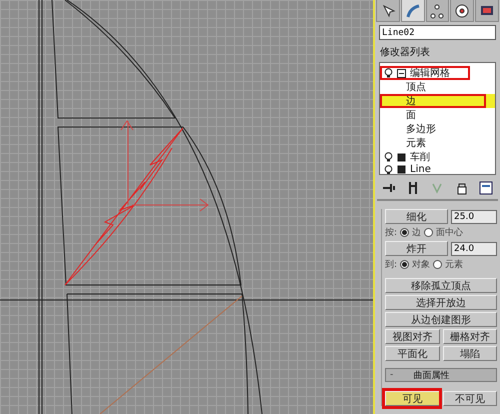 The height and width of the screenshot is (414, 500). Describe the element at coordinates (416, 216) in the screenshot. I see `tessellate-button: 细化` at that location.